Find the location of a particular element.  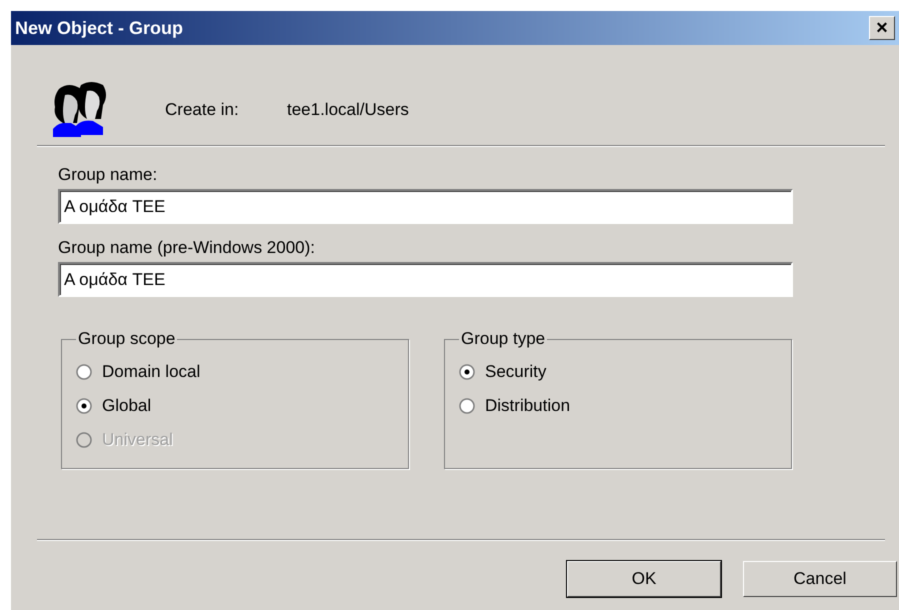

field-label: Group name: is located at coordinates (108, 175).